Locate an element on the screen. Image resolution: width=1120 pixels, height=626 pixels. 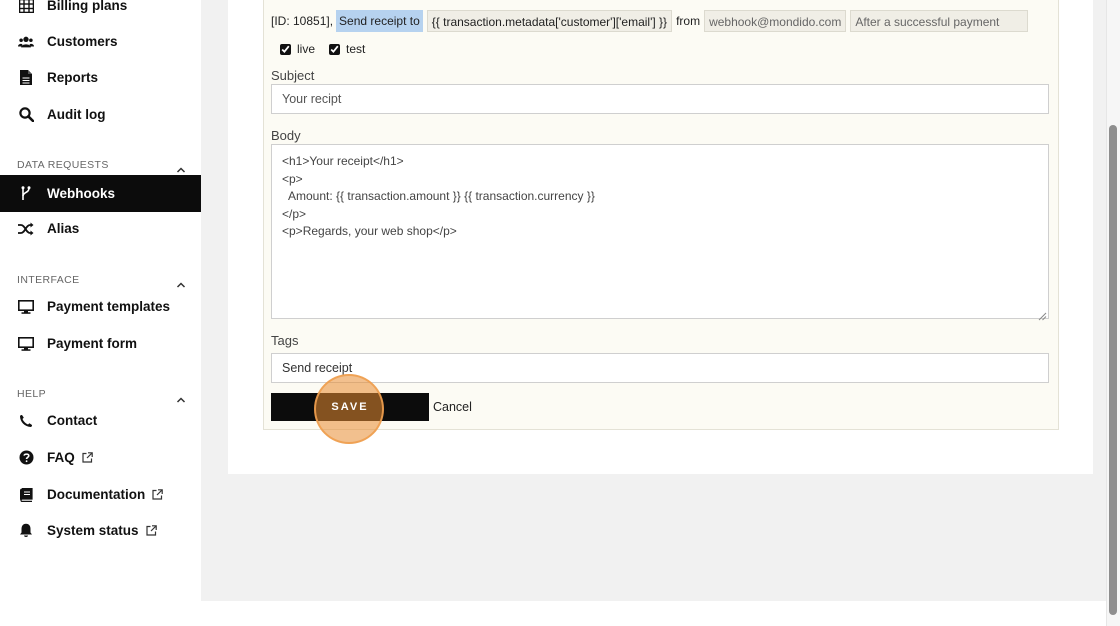
sidebar-item-label: Reports is located at coordinates (73, 77).